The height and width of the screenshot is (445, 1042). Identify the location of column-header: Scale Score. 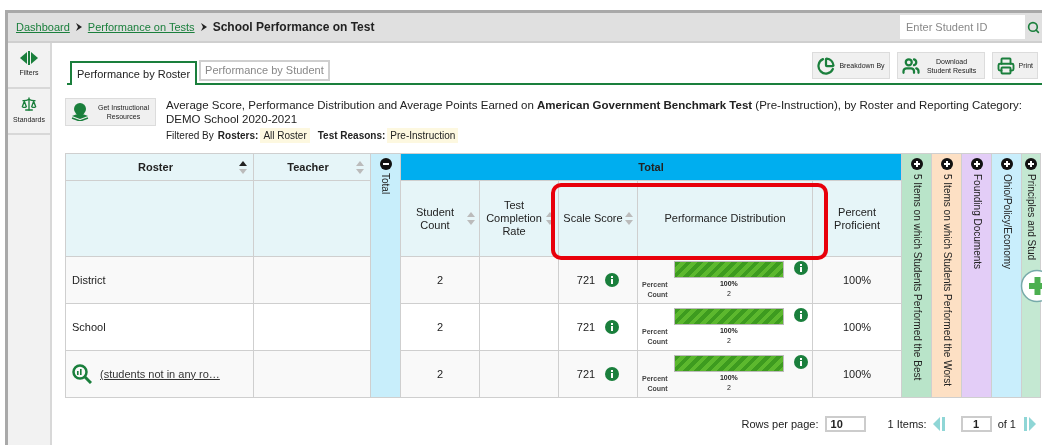
(598, 218).